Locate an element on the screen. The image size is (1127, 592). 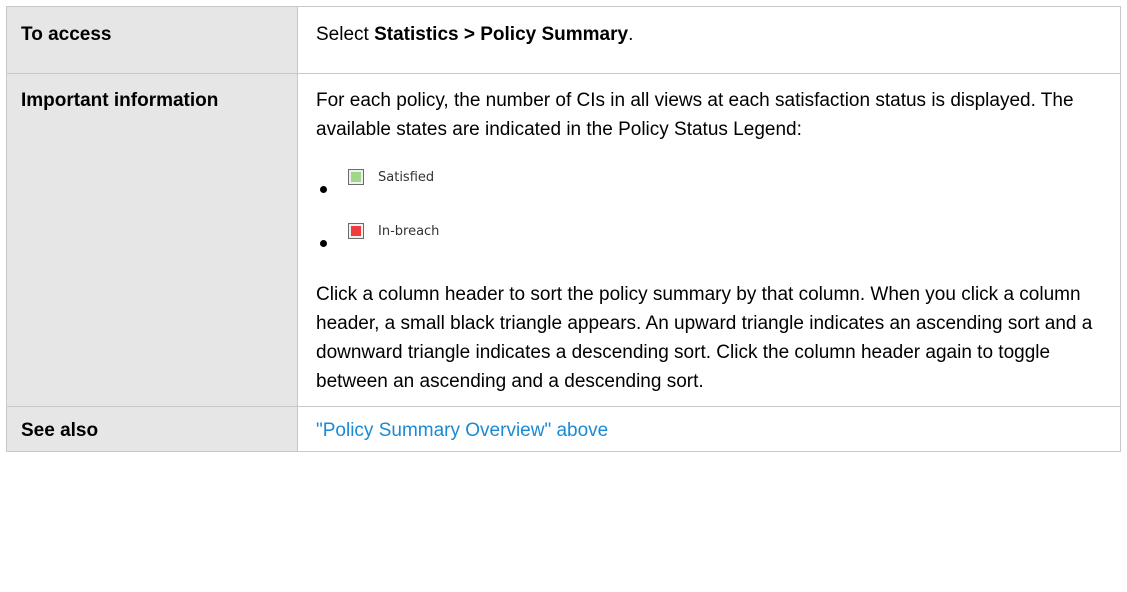
see-also-row: See also "Policy Summary Overview" above is located at coordinates (563, 429).